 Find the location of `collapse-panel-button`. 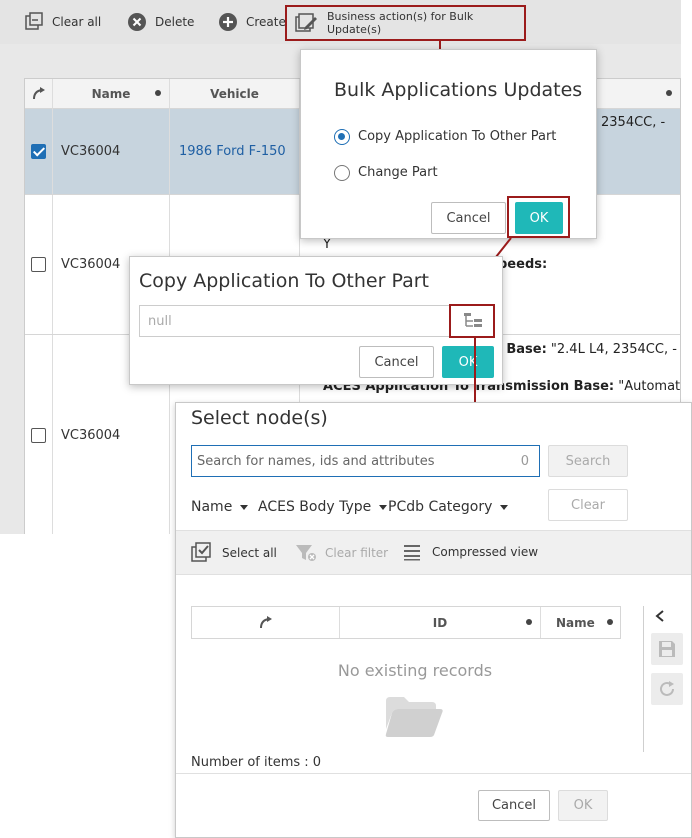

collapse-panel-button is located at coordinates (660, 617).